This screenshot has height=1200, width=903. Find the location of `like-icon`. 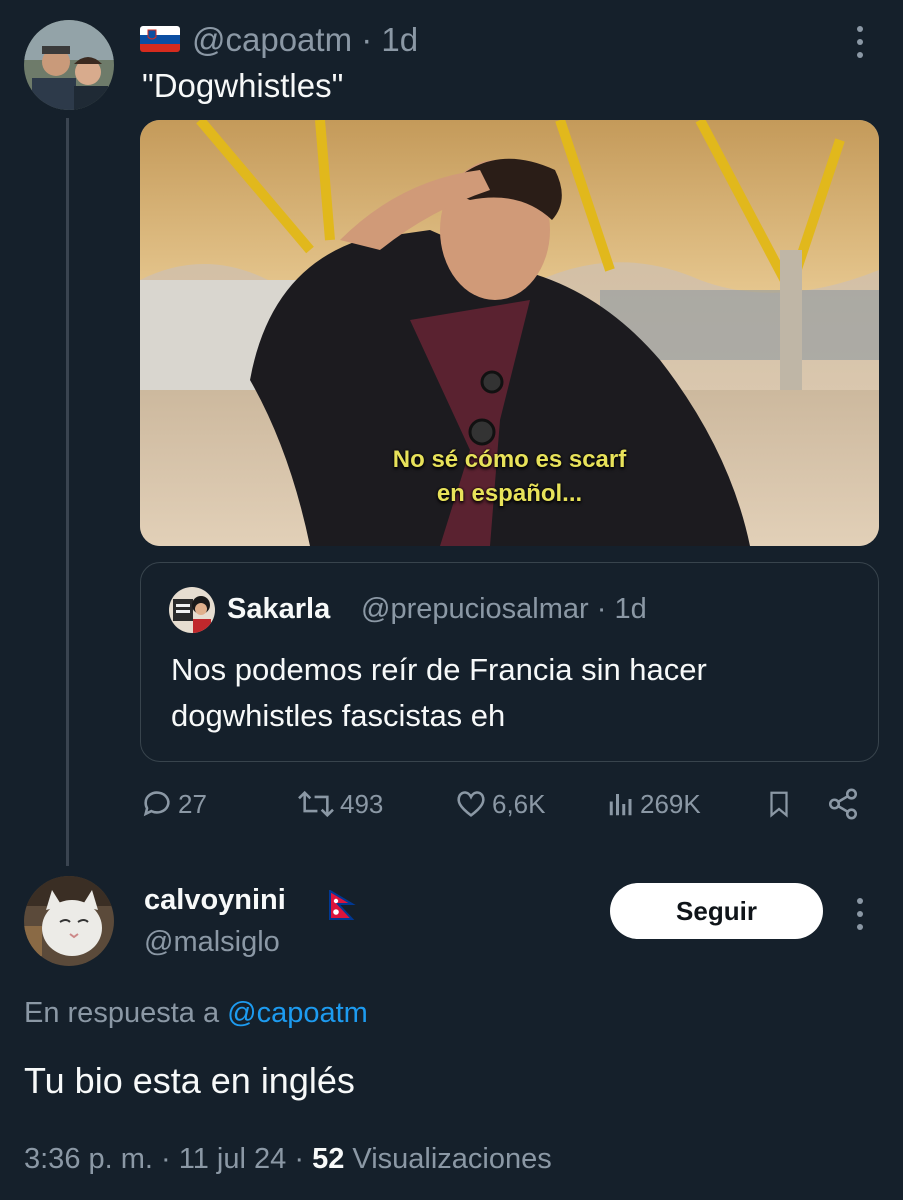

like-icon is located at coordinates (471, 804).